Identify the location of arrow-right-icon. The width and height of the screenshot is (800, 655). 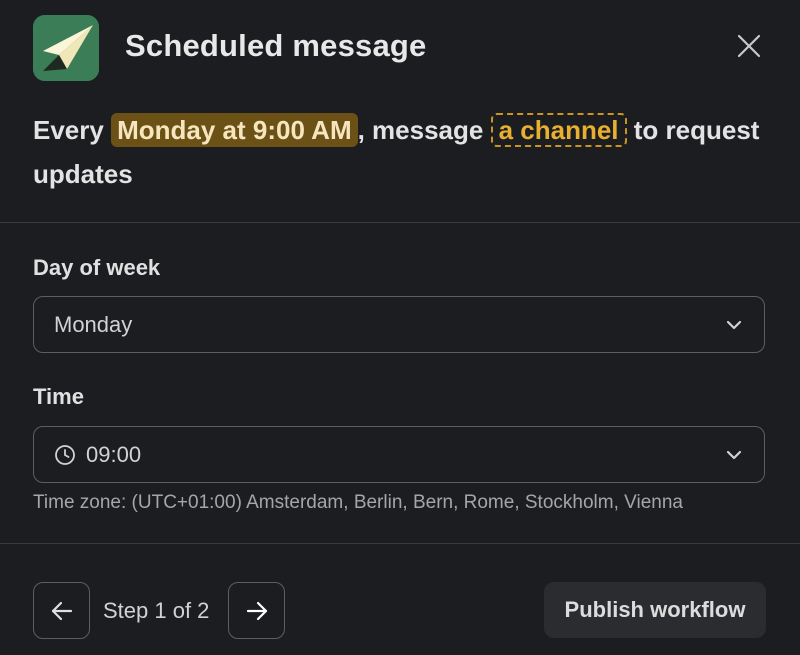
(256, 610).